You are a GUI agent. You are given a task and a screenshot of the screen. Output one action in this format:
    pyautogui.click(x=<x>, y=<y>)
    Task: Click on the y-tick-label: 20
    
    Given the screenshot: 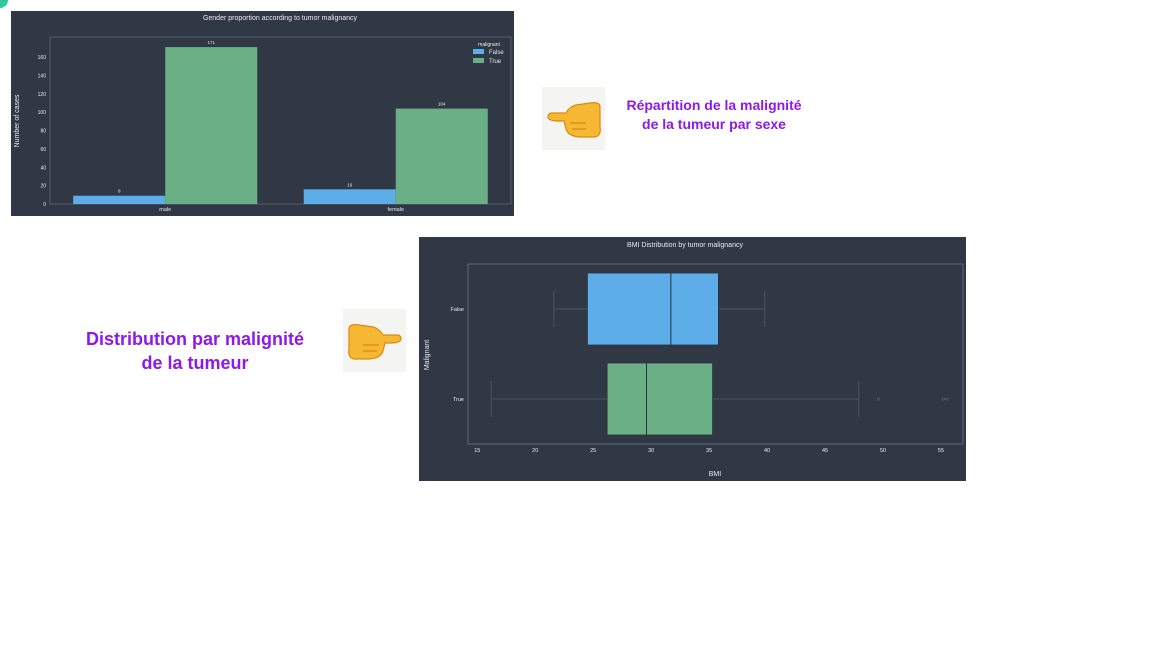 What is the action you would take?
    pyautogui.click(x=43, y=187)
    